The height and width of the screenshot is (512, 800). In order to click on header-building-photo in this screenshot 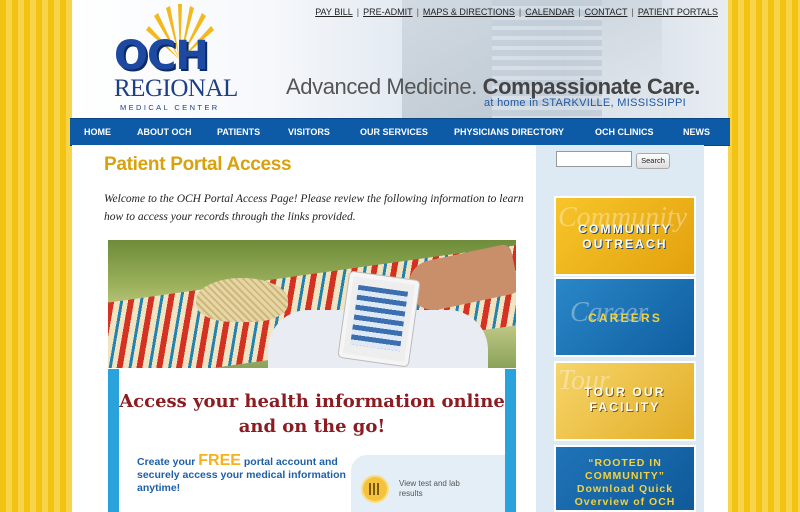, I will do `click(447, 59)`.